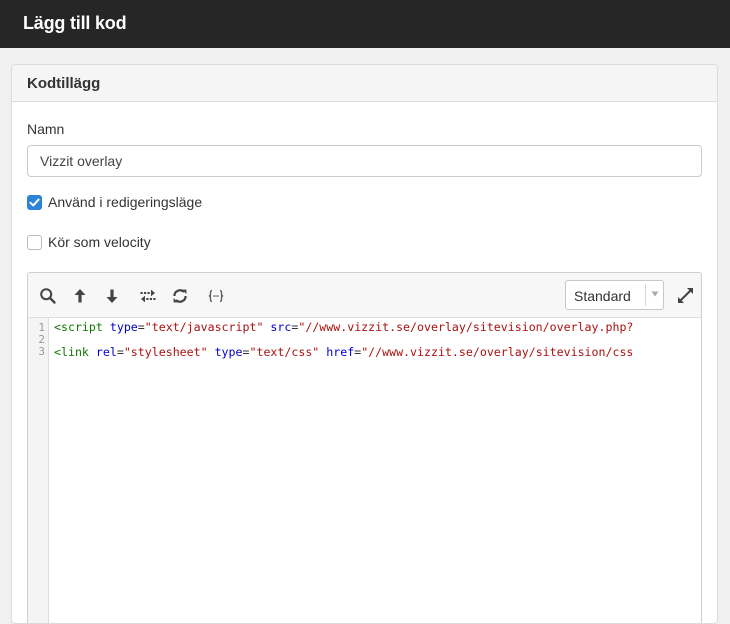 The image size is (730, 624). What do you see at coordinates (46, 129) in the screenshot?
I see `name-label: Namn` at bounding box center [46, 129].